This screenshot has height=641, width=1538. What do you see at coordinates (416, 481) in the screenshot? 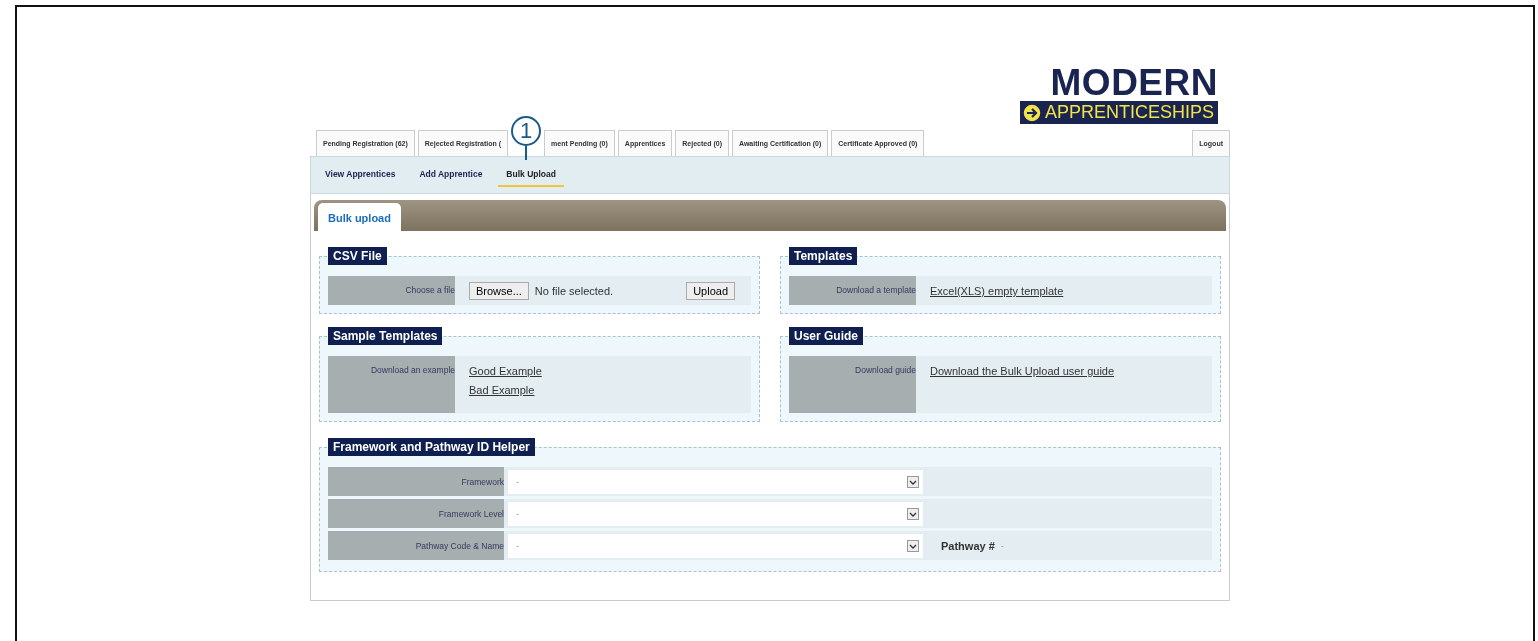
I see `field-label: Framework` at bounding box center [416, 481].